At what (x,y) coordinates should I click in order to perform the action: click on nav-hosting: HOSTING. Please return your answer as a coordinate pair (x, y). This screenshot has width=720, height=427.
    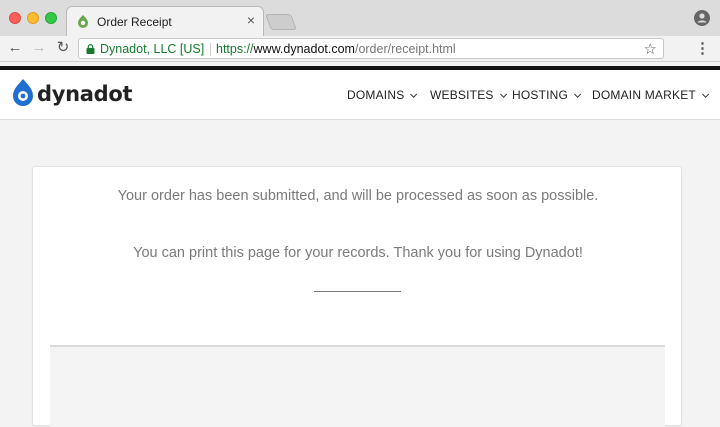
    Looking at the image, I should click on (547, 95).